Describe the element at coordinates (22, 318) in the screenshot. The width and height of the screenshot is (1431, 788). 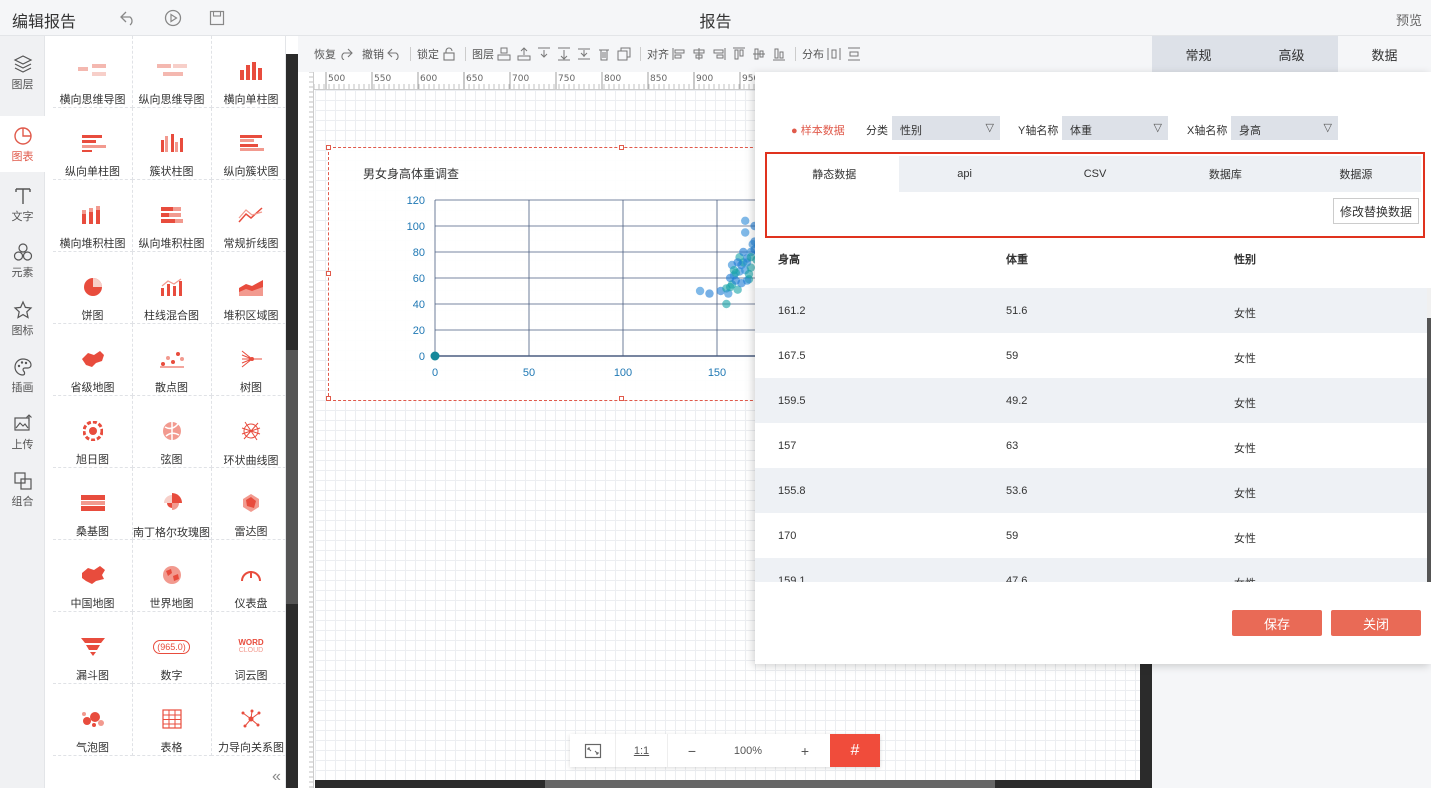
I see `iconbar-item-icons: 图标` at that location.